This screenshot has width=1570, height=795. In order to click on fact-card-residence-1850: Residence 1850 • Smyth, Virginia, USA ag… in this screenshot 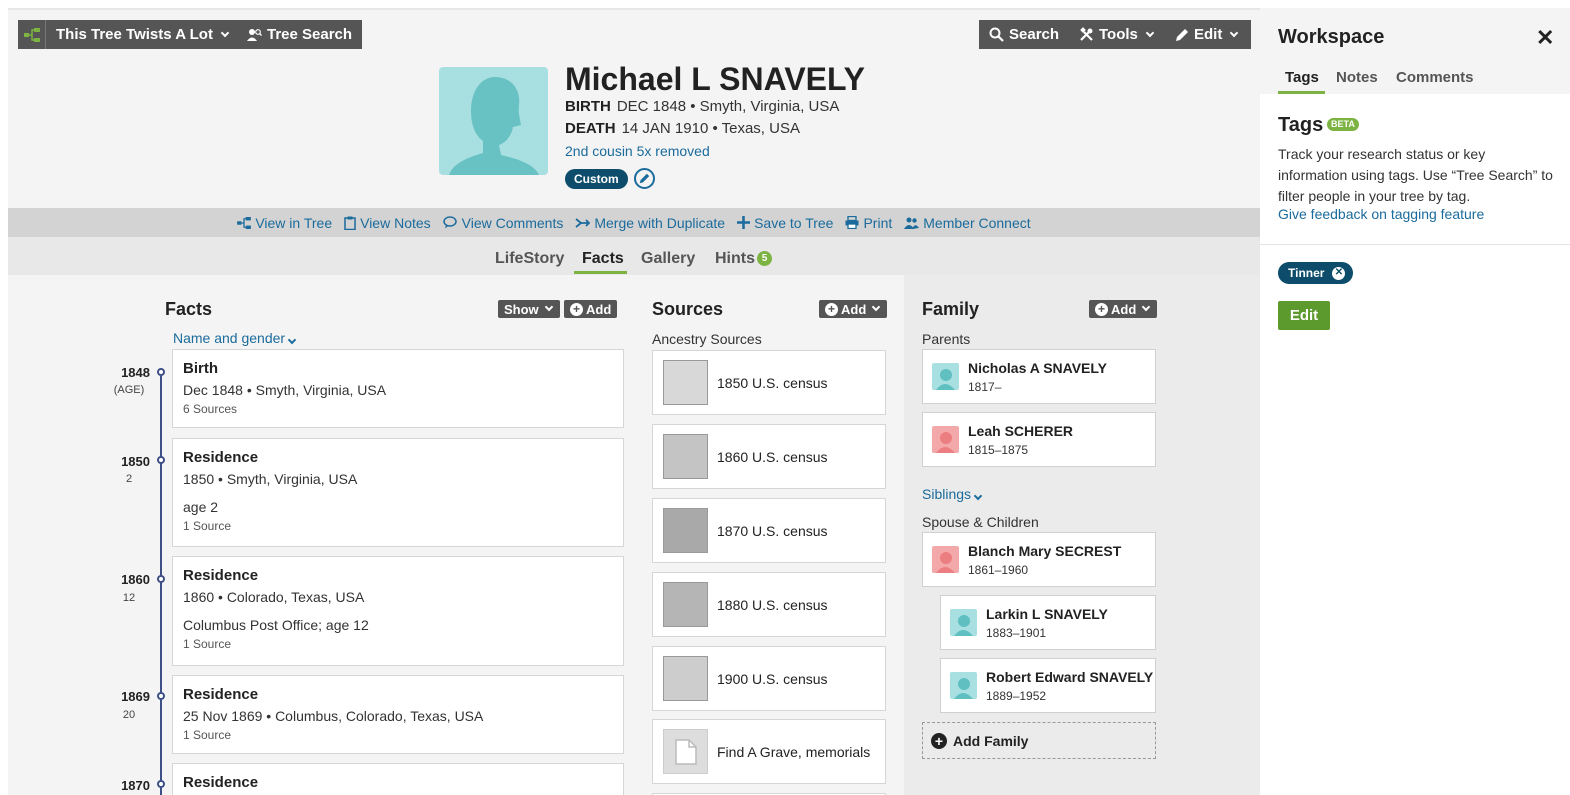, I will do `click(398, 492)`.